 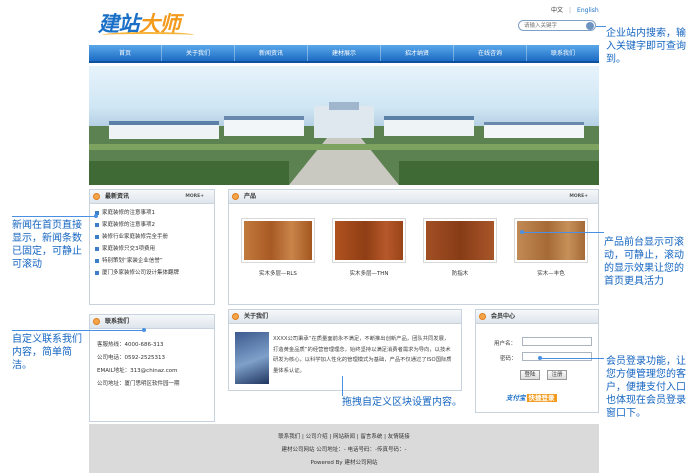 I want to click on lang-zh-link: 中文, so click(x=557, y=10).